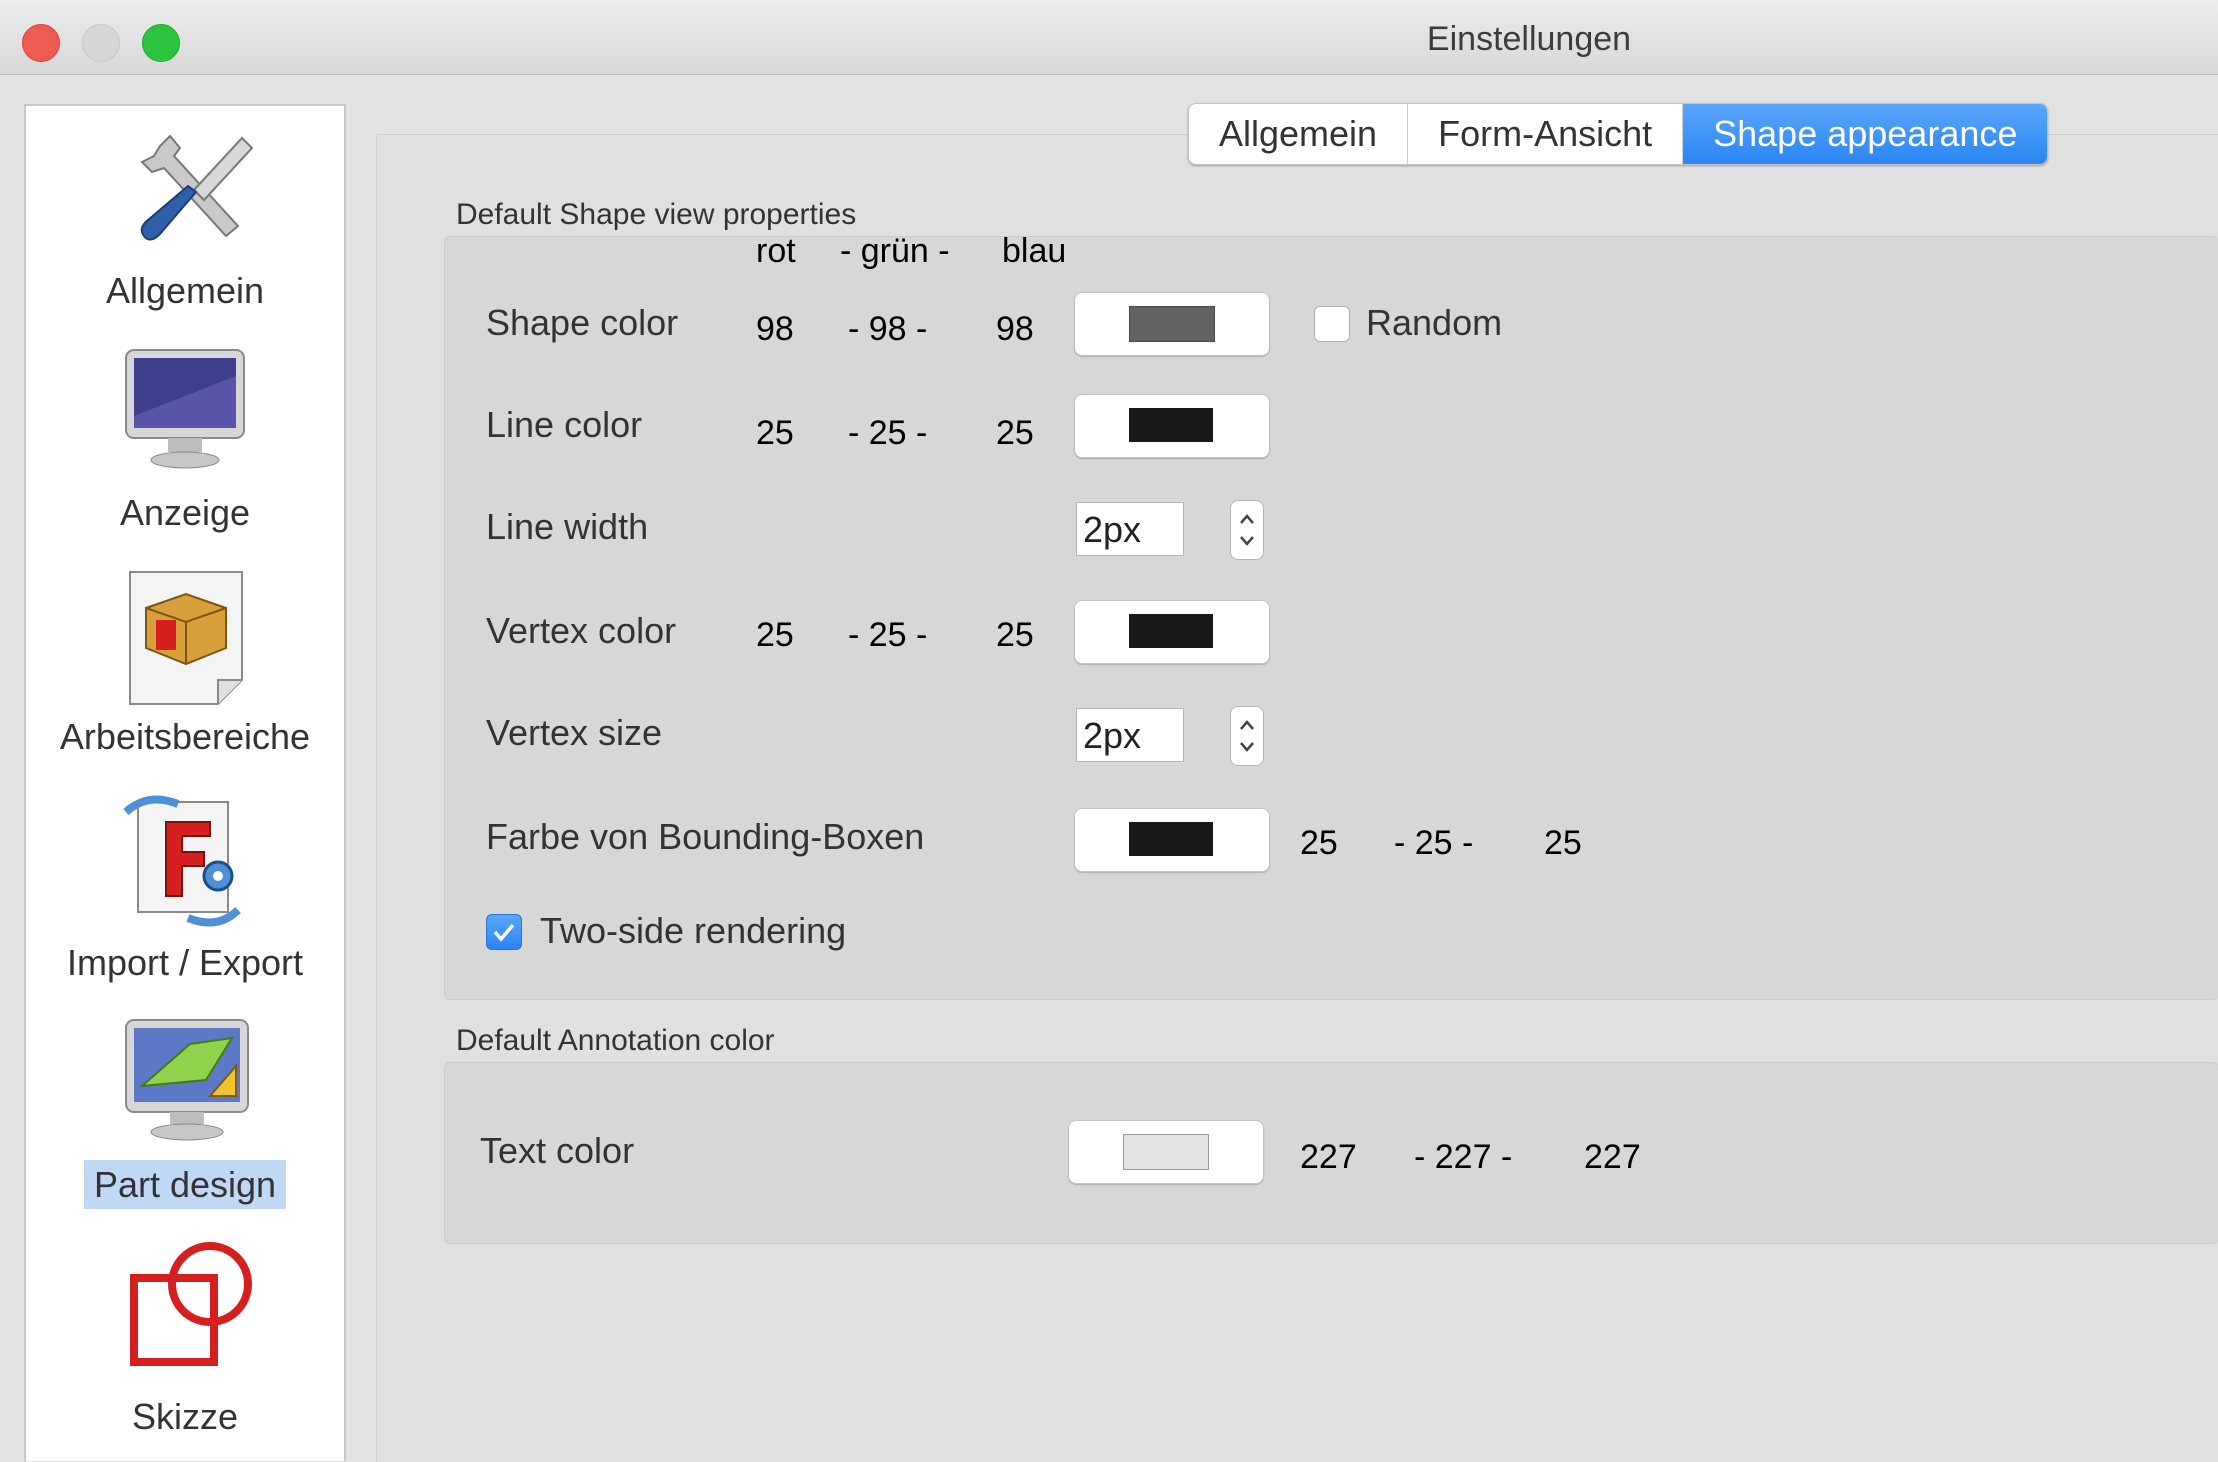 The height and width of the screenshot is (1462, 2218). What do you see at coordinates (1015, 433) in the screenshot?
I see `line-color-b: 25` at bounding box center [1015, 433].